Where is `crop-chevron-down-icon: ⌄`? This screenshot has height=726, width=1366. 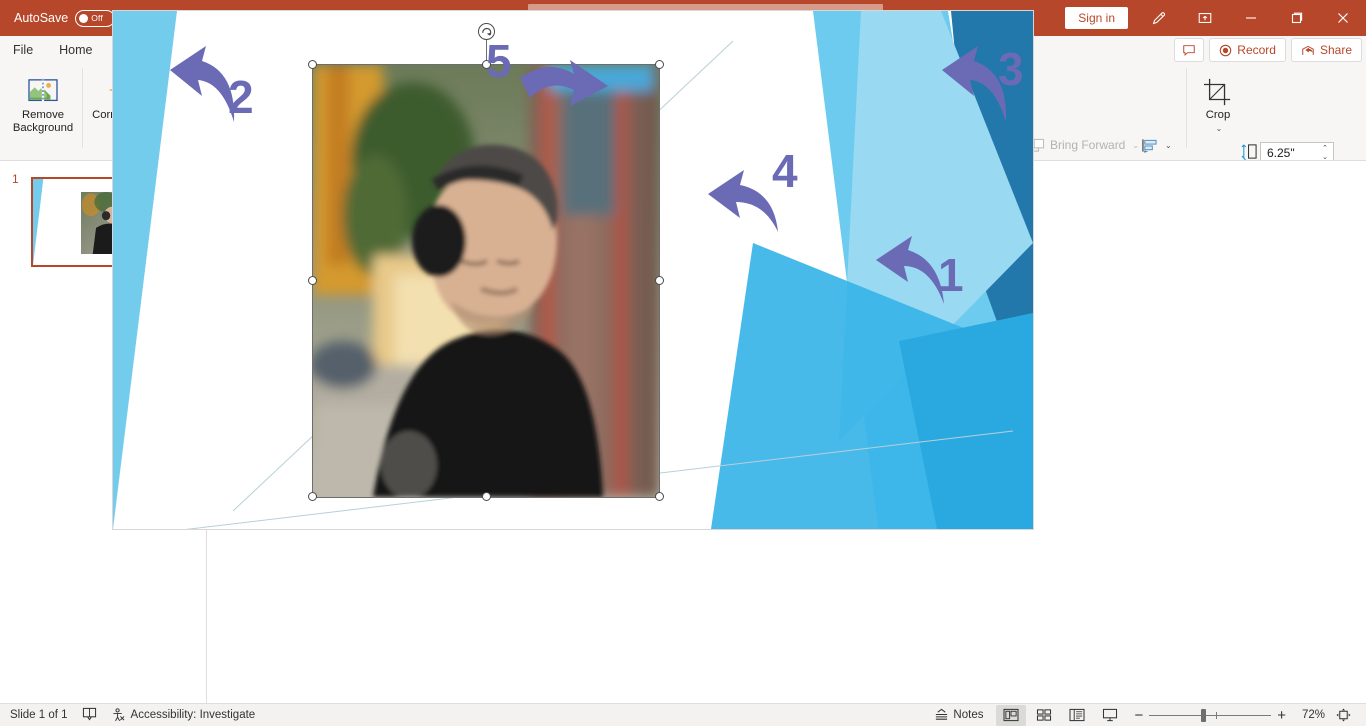
crop-chevron-down-icon: ⌄ is located at coordinates (1219, 128).